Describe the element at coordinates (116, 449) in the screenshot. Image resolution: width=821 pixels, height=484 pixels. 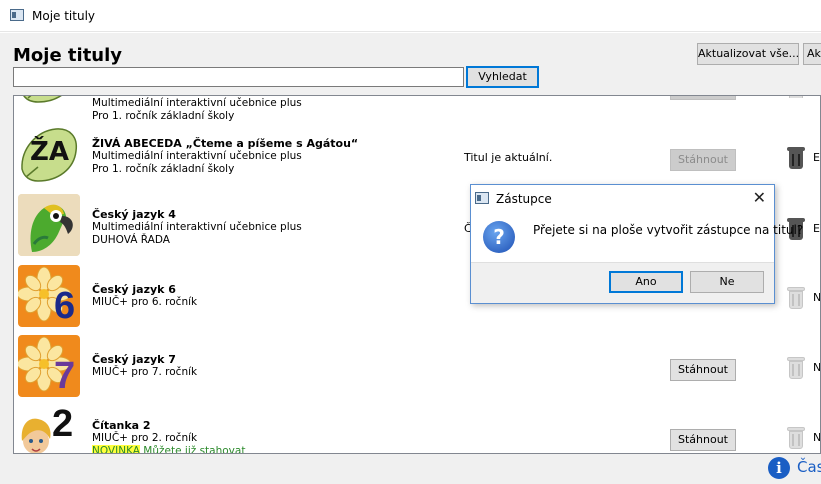
I see `new-badge: NOVINKA` at that location.